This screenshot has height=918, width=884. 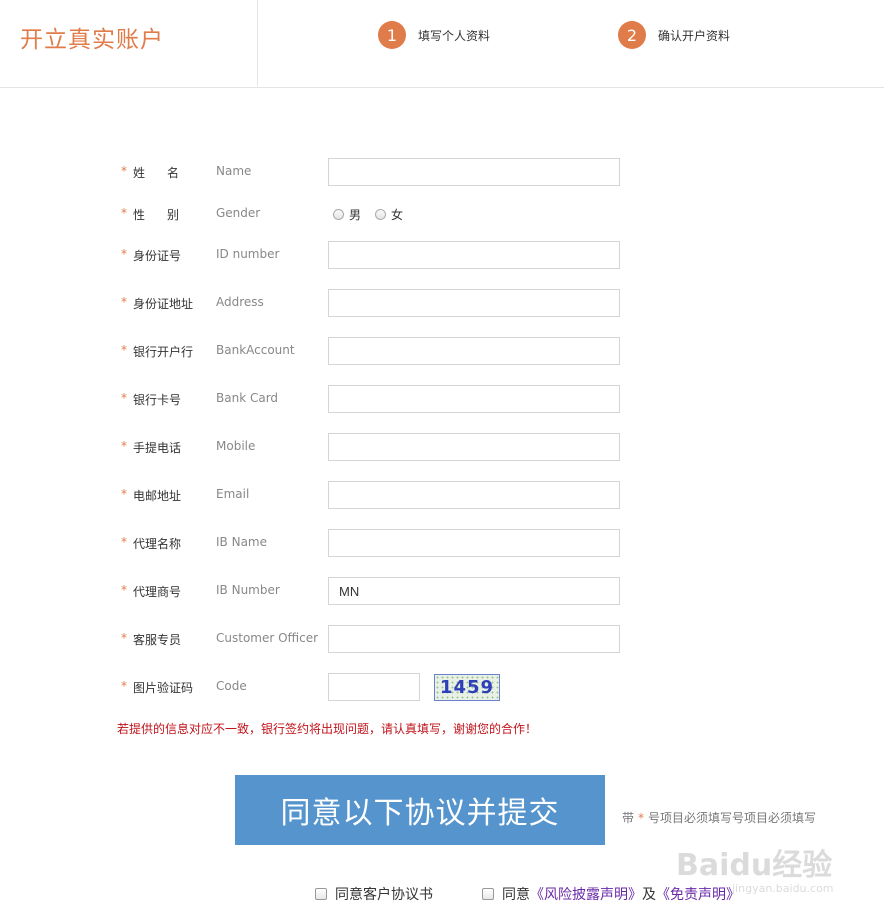 What do you see at coordinates (355, 214) in the screenshot?
I see `gender-male-label: 男` at bounding box center [355, 214].